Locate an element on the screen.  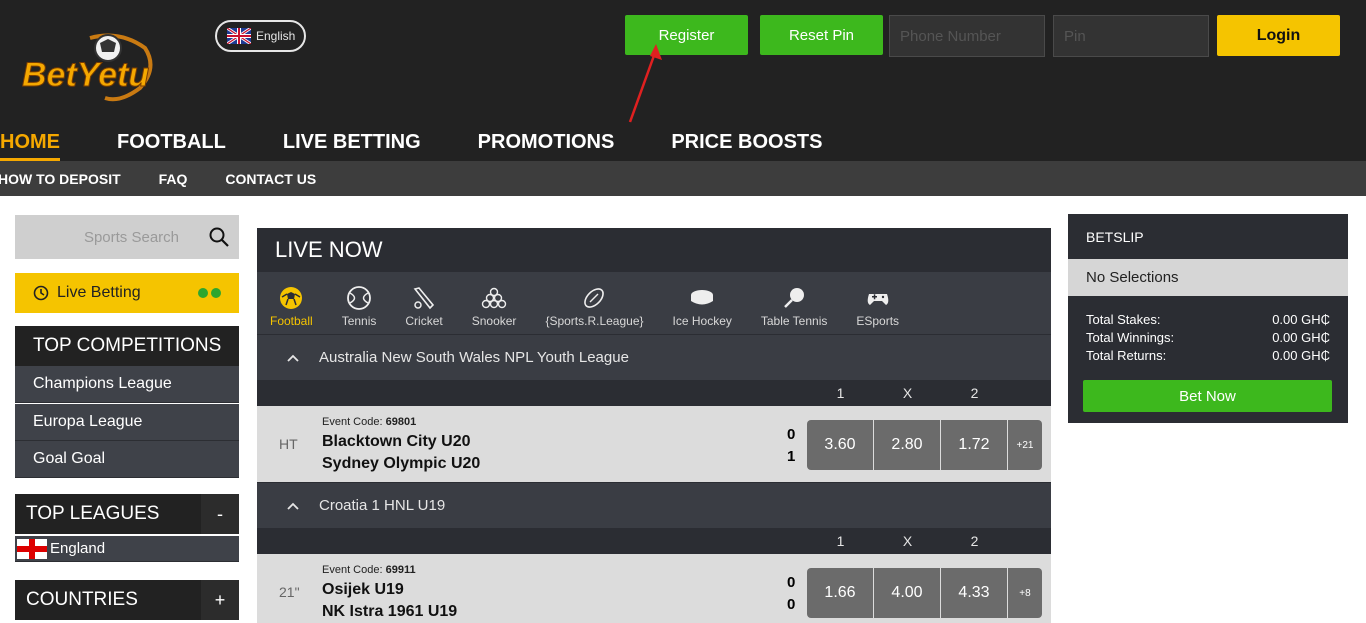
odds-away-button: 1.72 is located at coordinates (974, 445).